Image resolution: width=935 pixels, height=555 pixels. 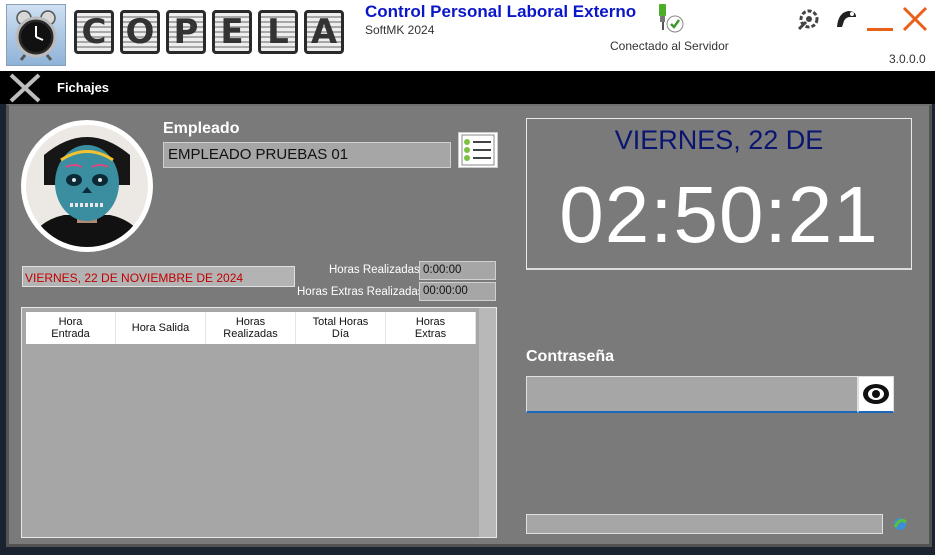 I want to click on minimize-icon, so click(x=880, y=29).